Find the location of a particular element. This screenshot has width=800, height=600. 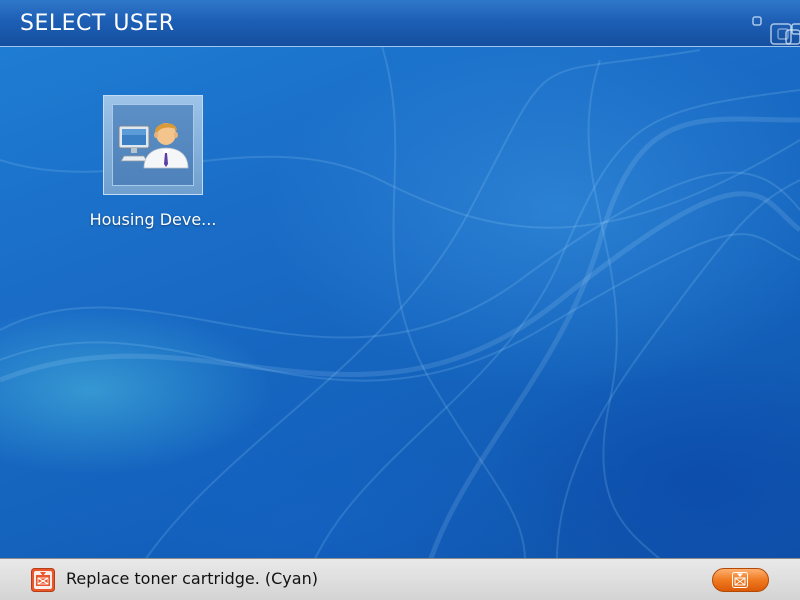

header-decoration is located at coordinates (776, 30).